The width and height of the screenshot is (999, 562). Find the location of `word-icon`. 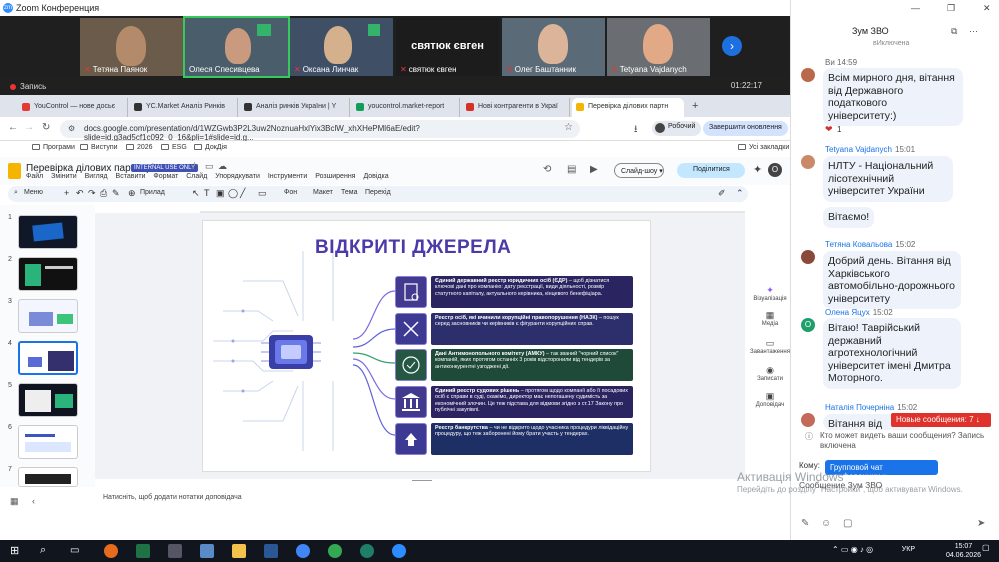

word-icon is located at coordinates (271, 551).